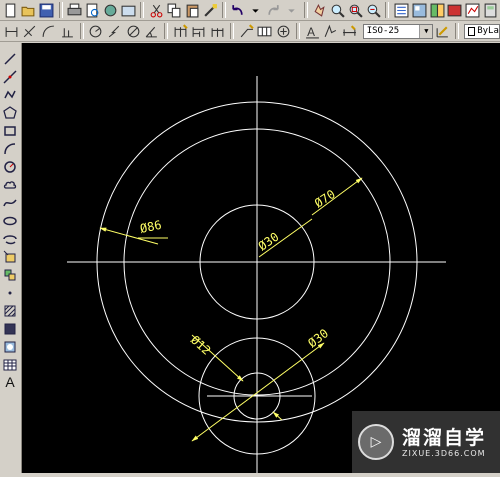 The height and width of the screenshot is (477, 500). I want to click on publish-icon, so click(111, 10).